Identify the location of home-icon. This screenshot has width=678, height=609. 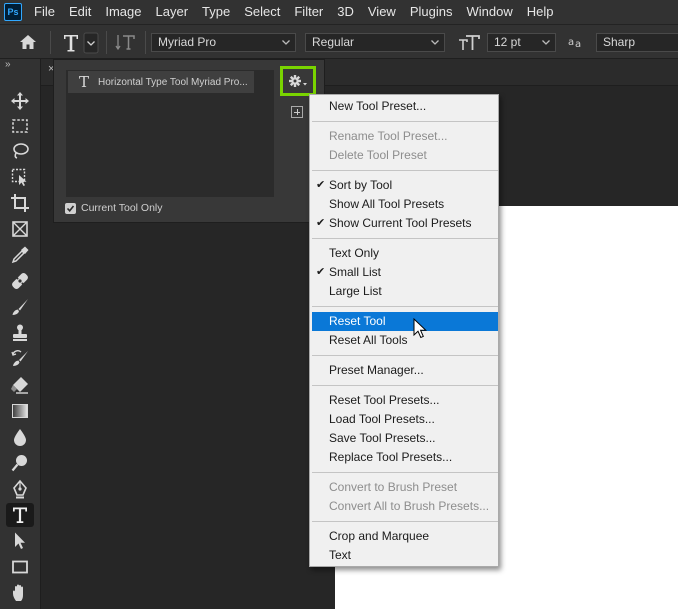
(28, 42).